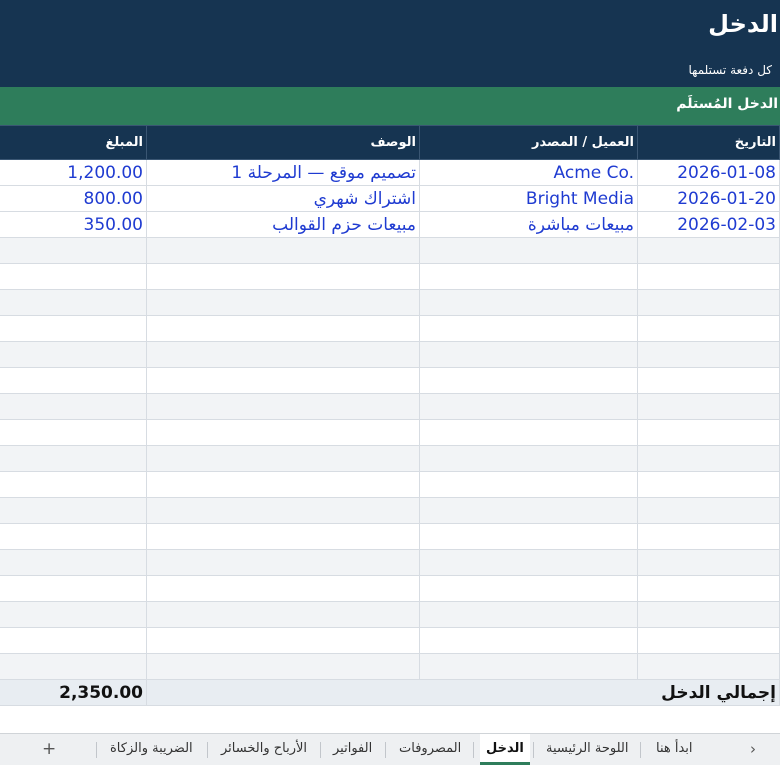 This screenshot has height=765, width=780. Describe the element at coordinates (743, 24) in the screenshot. I see `page-title: الدخل` at that location.